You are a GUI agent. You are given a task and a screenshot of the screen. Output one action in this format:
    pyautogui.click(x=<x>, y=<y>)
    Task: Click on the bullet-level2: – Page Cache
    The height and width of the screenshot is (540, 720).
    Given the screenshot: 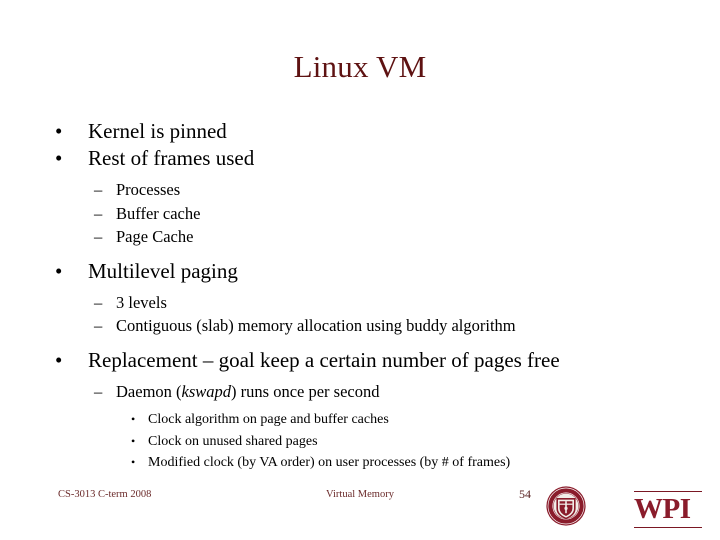 What is the action you would take?
    pyautogui.click(x=360, y=237)
    